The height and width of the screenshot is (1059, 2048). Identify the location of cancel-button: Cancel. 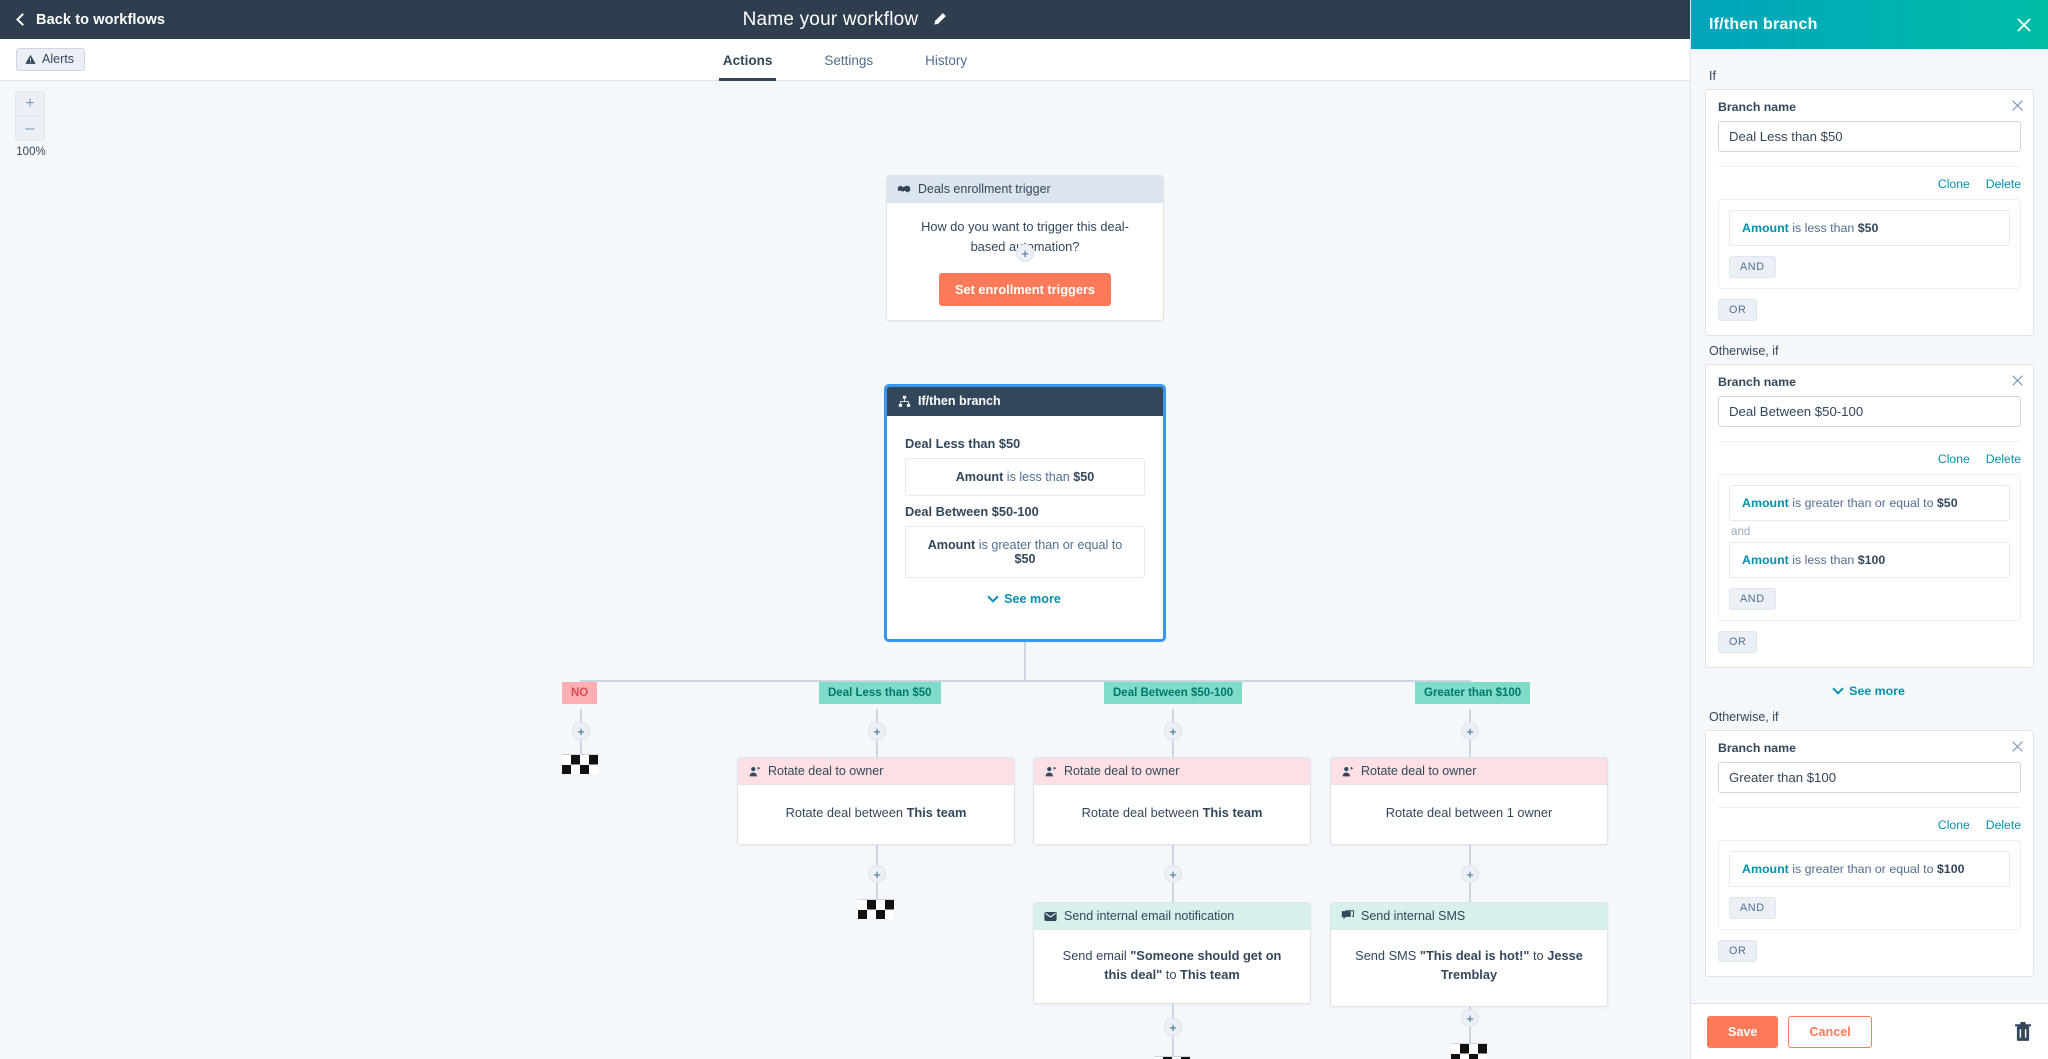
(1830, 1031).